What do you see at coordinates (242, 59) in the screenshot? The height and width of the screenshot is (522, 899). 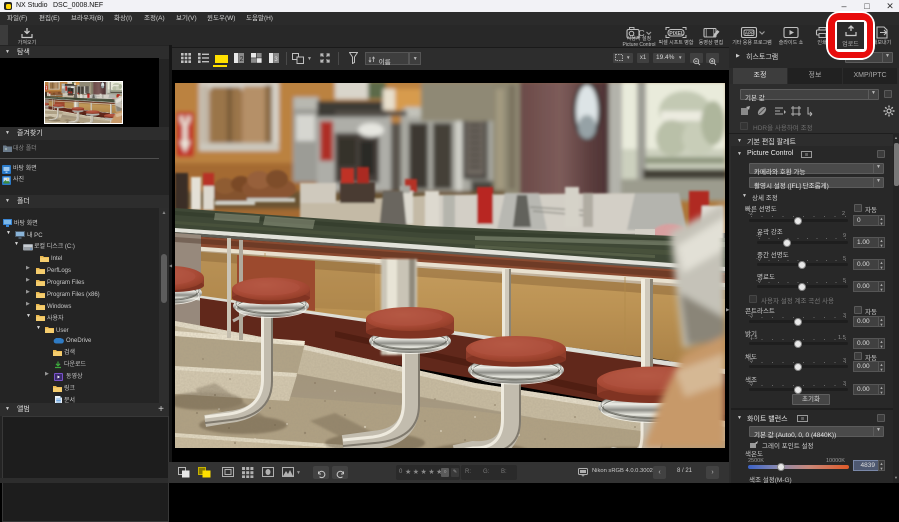 I see `svg-text: 2` at bounding box center [242, 59].